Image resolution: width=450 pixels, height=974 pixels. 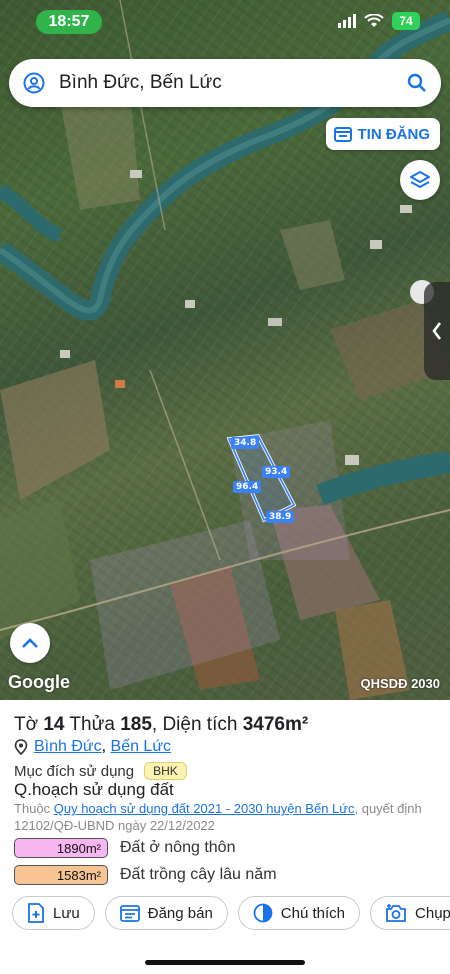 What do you see at coordinates (432, 913) in the screenshot?
I see `capture-label: Chụp` at bounding box center [432, 913].